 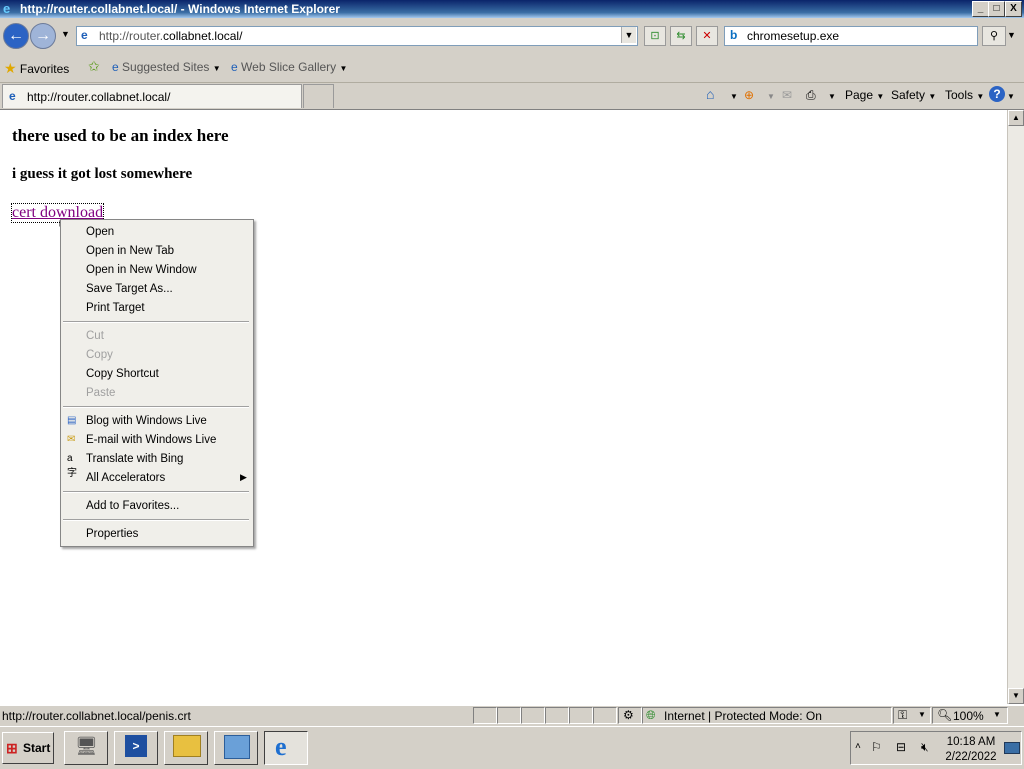 I want to click on blog-icon: ▤, so click(x=72, y=420).